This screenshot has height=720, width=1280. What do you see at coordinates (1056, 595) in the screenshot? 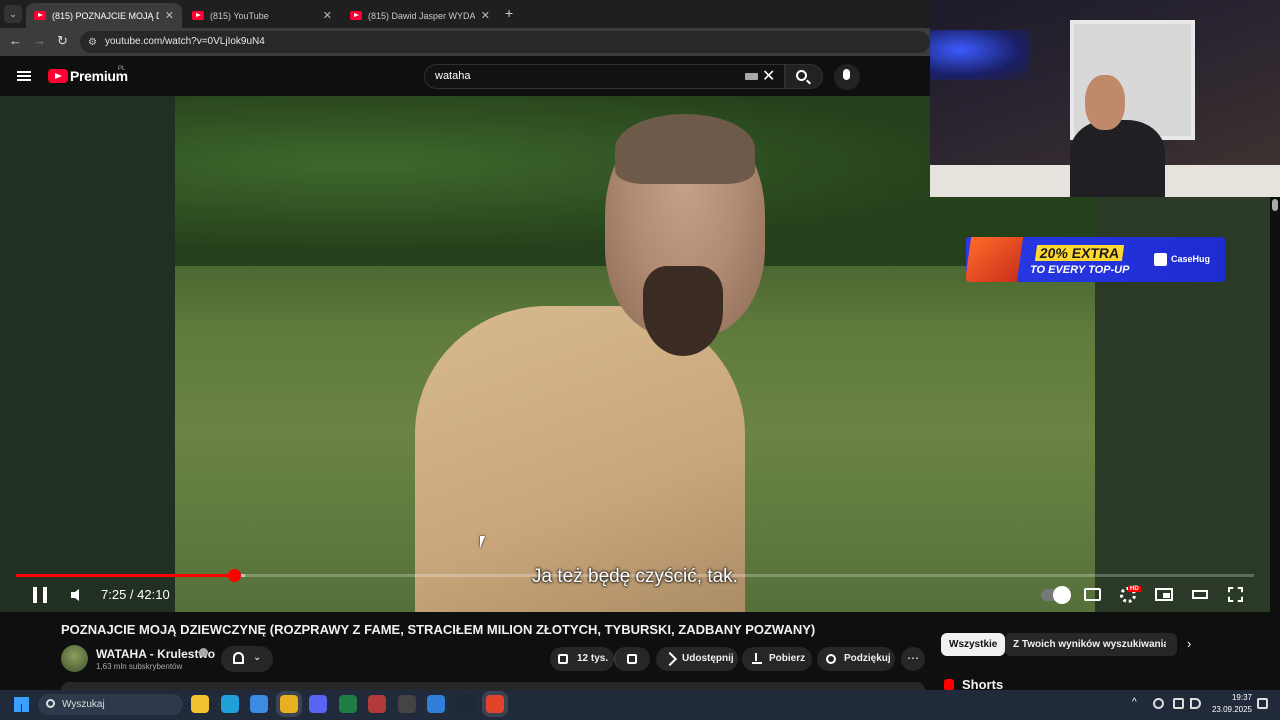
I see `autoplay-toggle` at bounding box center [1056, 595].